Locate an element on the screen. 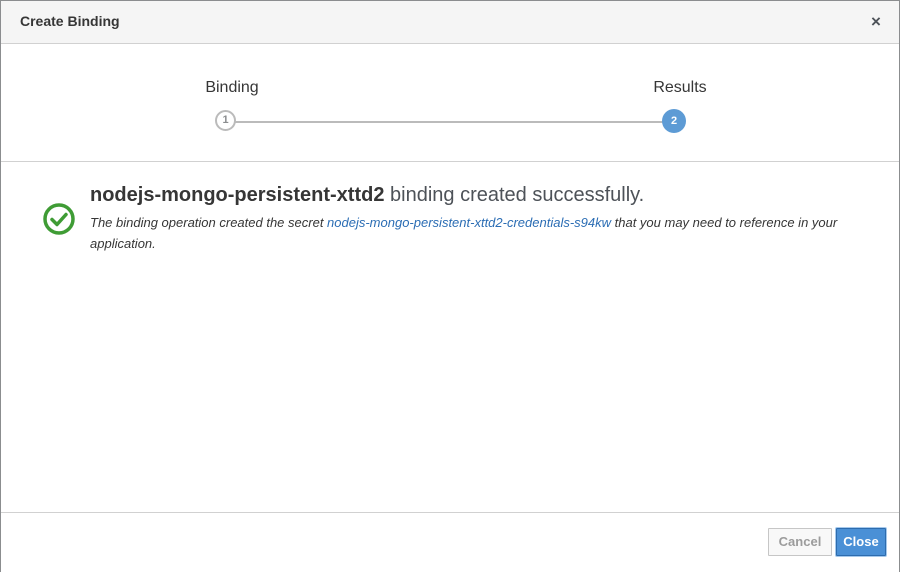  check-circle-icon is located at coordinates (59, 219).